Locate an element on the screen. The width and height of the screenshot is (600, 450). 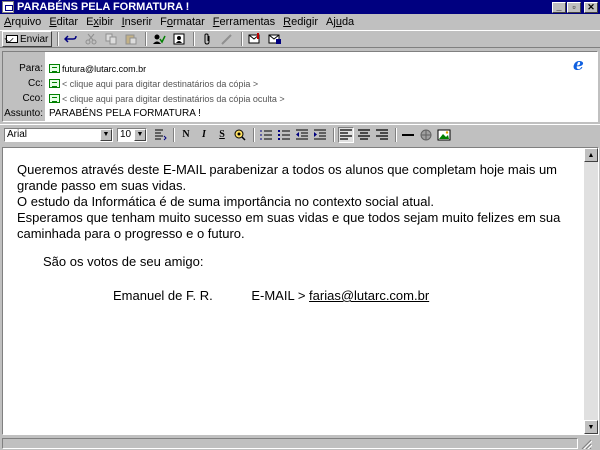
encrypt-button is located at coordinates (275, 39).